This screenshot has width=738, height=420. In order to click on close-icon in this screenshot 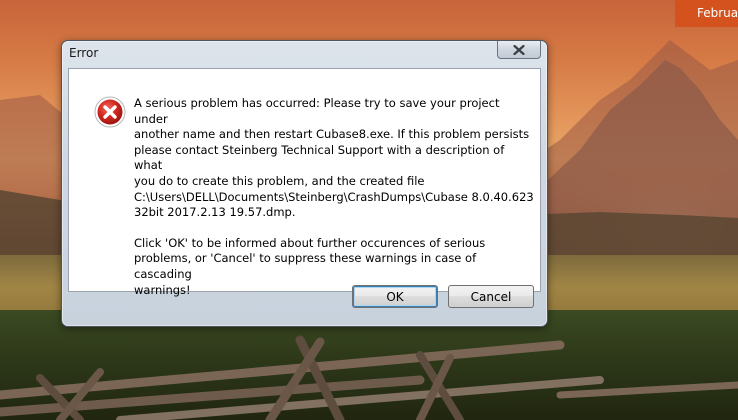, I will do `click(519, 49)`.